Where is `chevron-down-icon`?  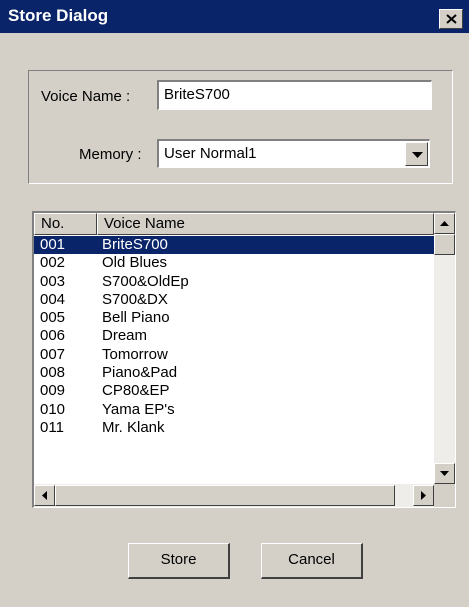
chevron-down-icon is located at coordinates (417, 155).